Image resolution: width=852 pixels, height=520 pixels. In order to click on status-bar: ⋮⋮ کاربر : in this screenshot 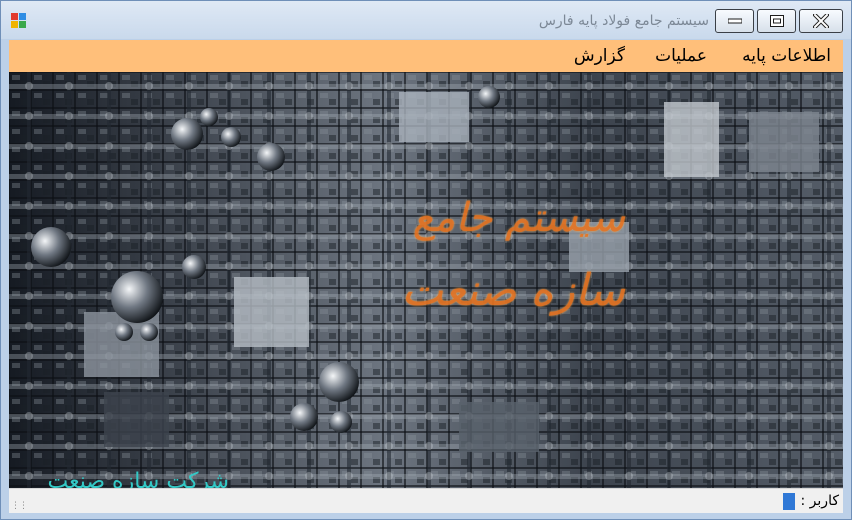, I will do `click(426, 500)`.